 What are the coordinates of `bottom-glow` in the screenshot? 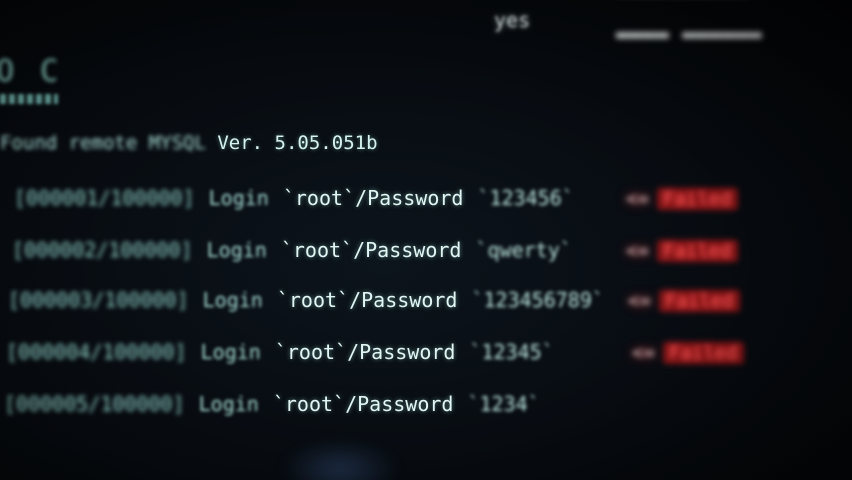 It's located at (340, 460).